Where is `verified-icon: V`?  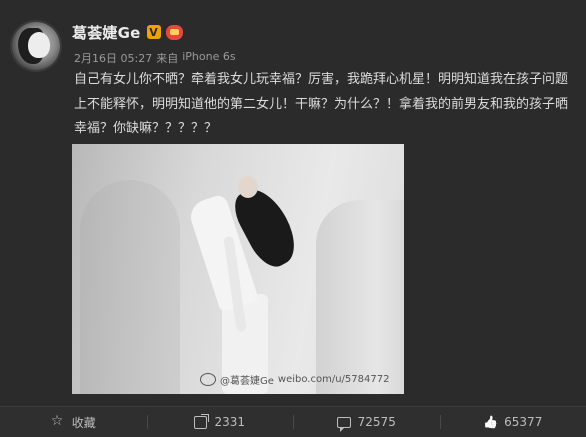 verified-icon: V is located at coordinates (154, 32).